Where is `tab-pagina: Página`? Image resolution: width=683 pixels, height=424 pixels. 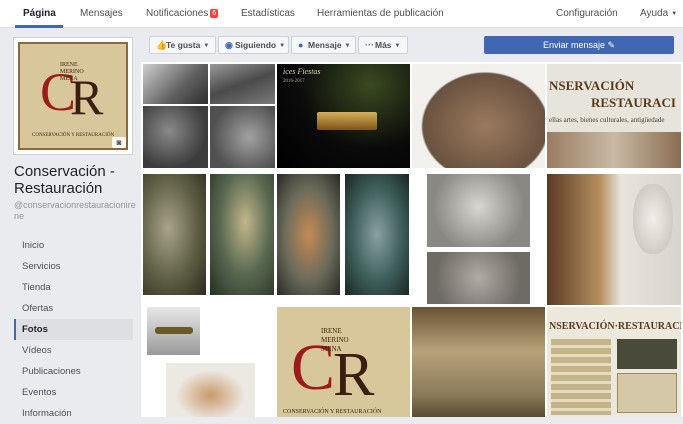
tab-pagina: Página is located at coordinates (39, 13).